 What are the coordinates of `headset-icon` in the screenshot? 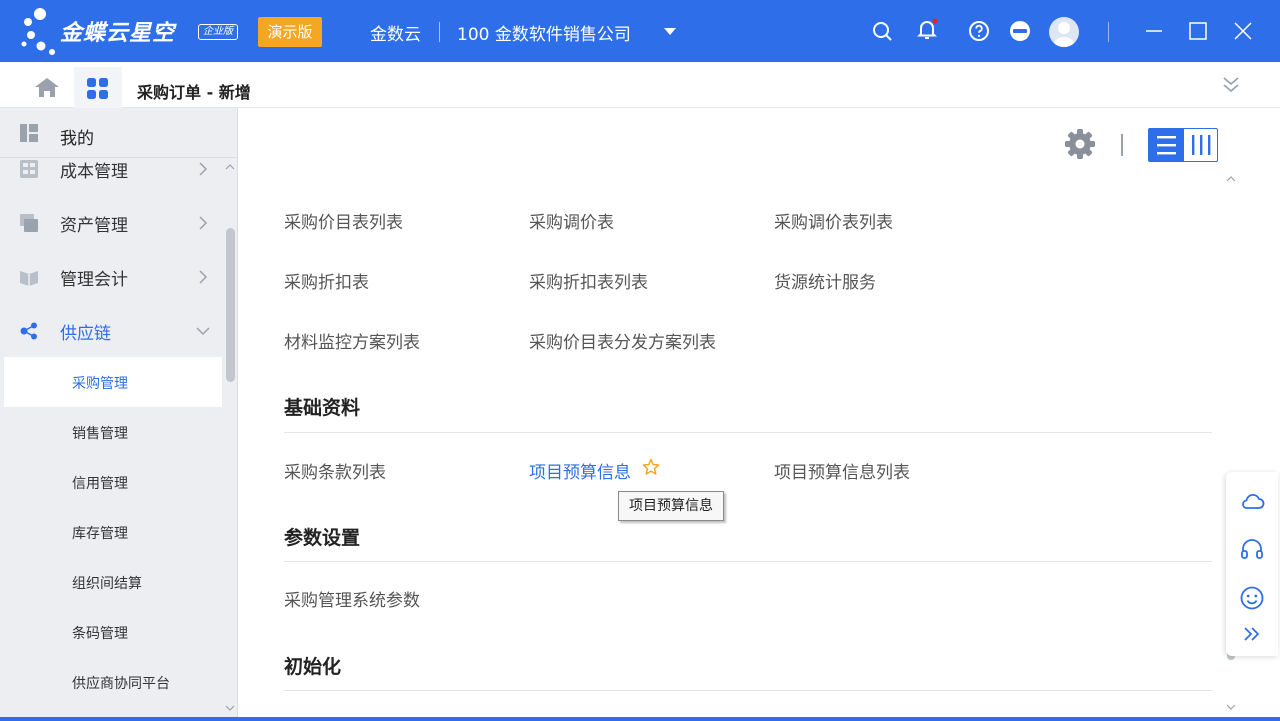 It's located at (1252, 549).